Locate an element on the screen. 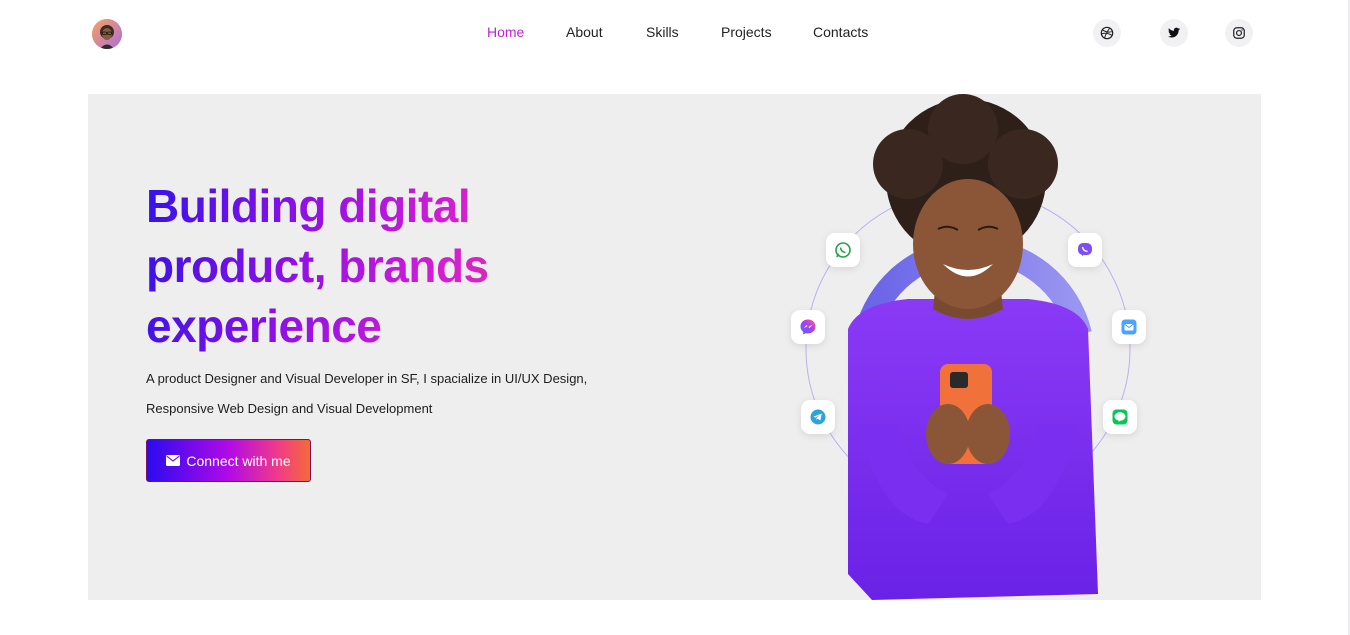 Image resolution: width=1350 pixels, height=635 pixels. mail-app-badge is located at coordinates (1129, 327).